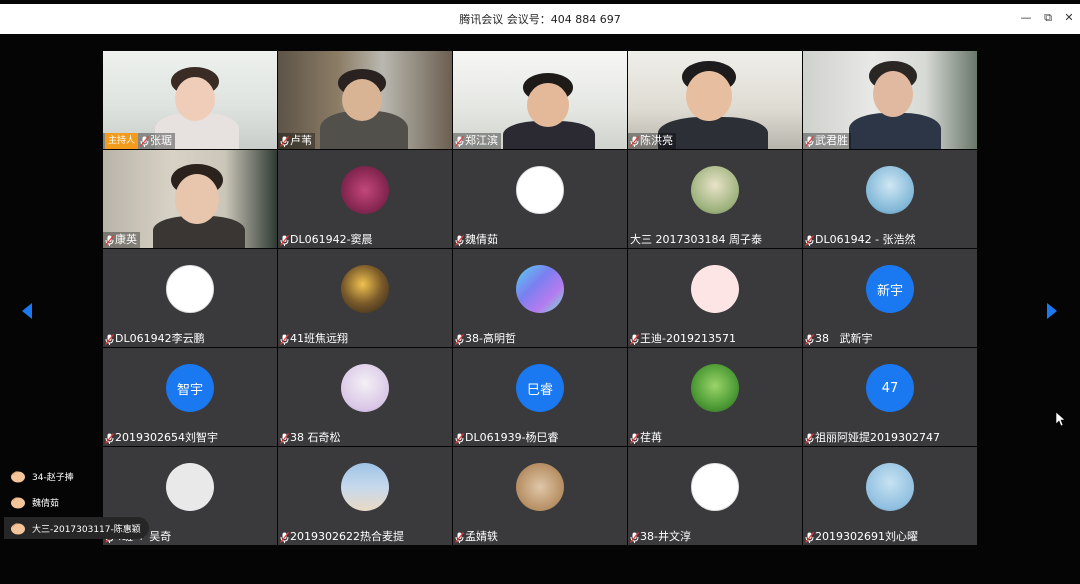 This screenshot has width=1080, height=584. I want to click on participant-tile: 魏倩茹, so click(540, 199).